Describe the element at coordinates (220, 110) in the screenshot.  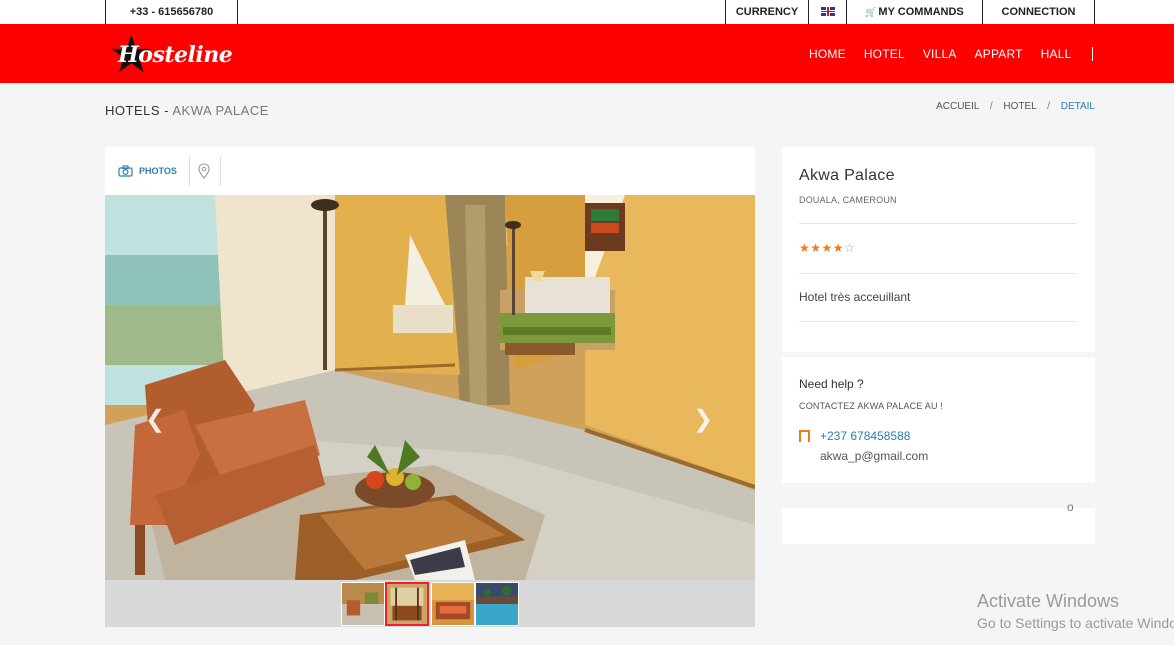
I see `page-title-sub: AKWA PALACE` at that location.